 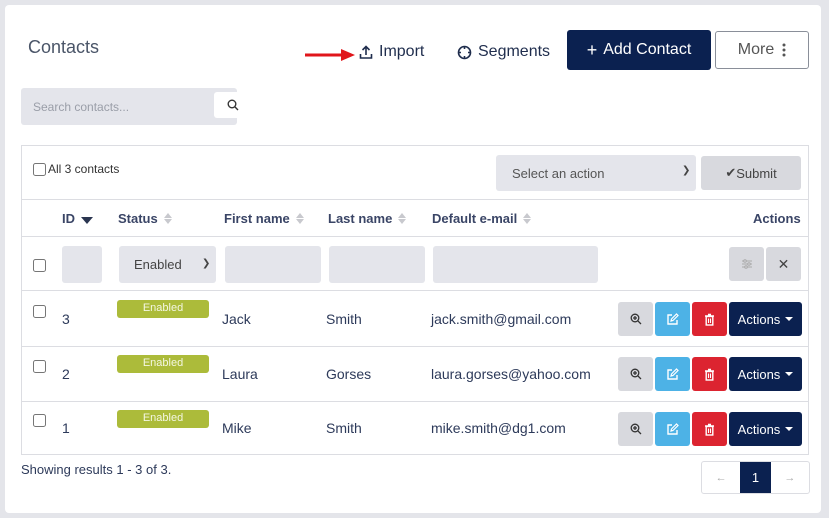 What do you see at coordinates (511, 374) in the screenshot?
I see `row-email: laura.gorses@yahoo.com` at bounding box center [511, 374].